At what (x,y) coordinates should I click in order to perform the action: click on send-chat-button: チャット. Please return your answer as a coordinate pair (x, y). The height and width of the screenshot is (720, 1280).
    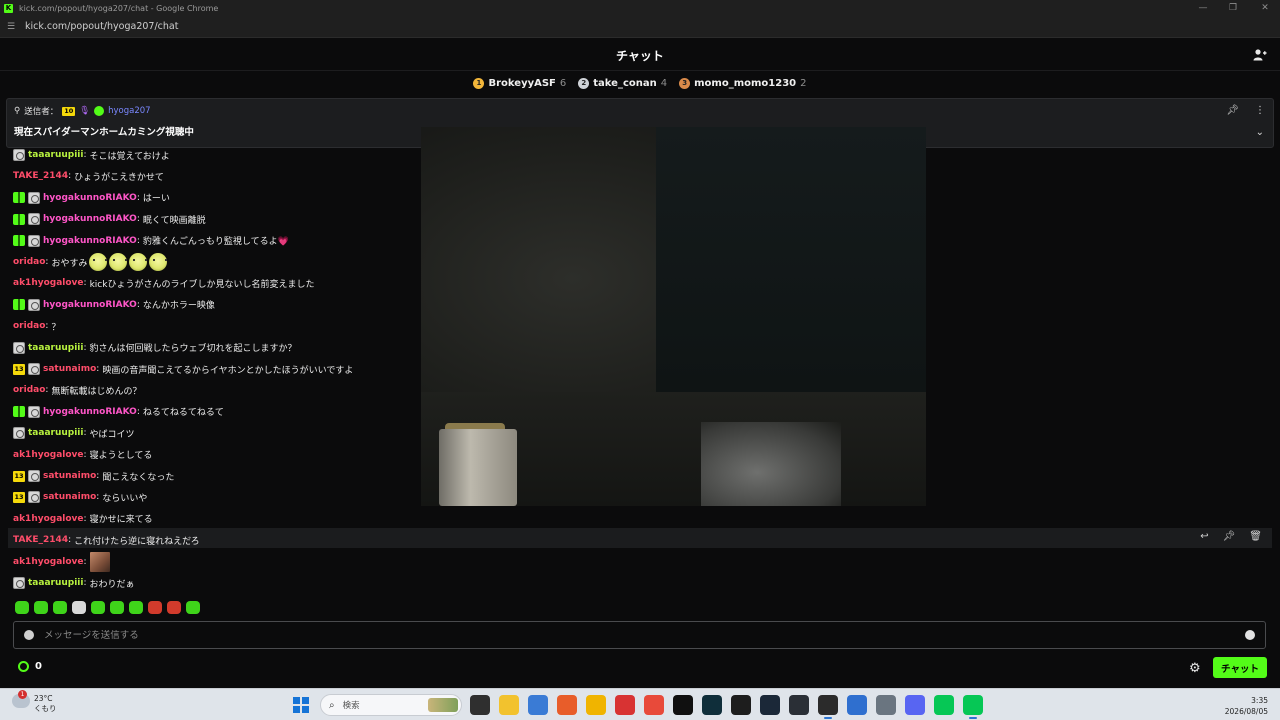
    Looking at the image, I should click on (1240, 667).